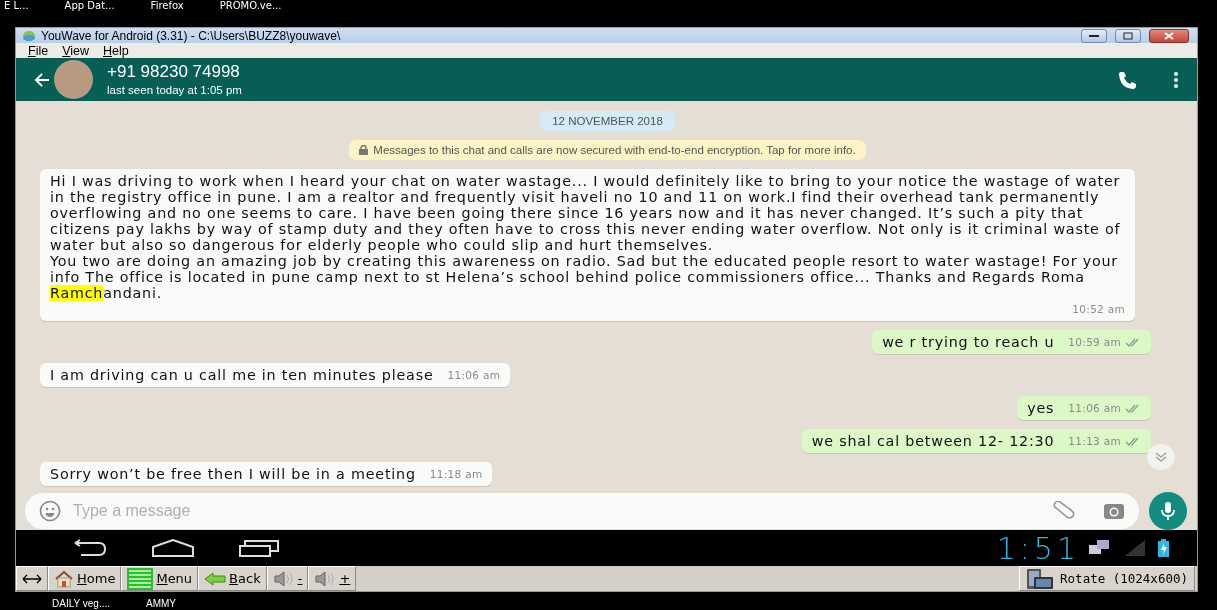 This screenshot has width=1217, height=610. I want to click on volume-button: +, so click(332, 578).